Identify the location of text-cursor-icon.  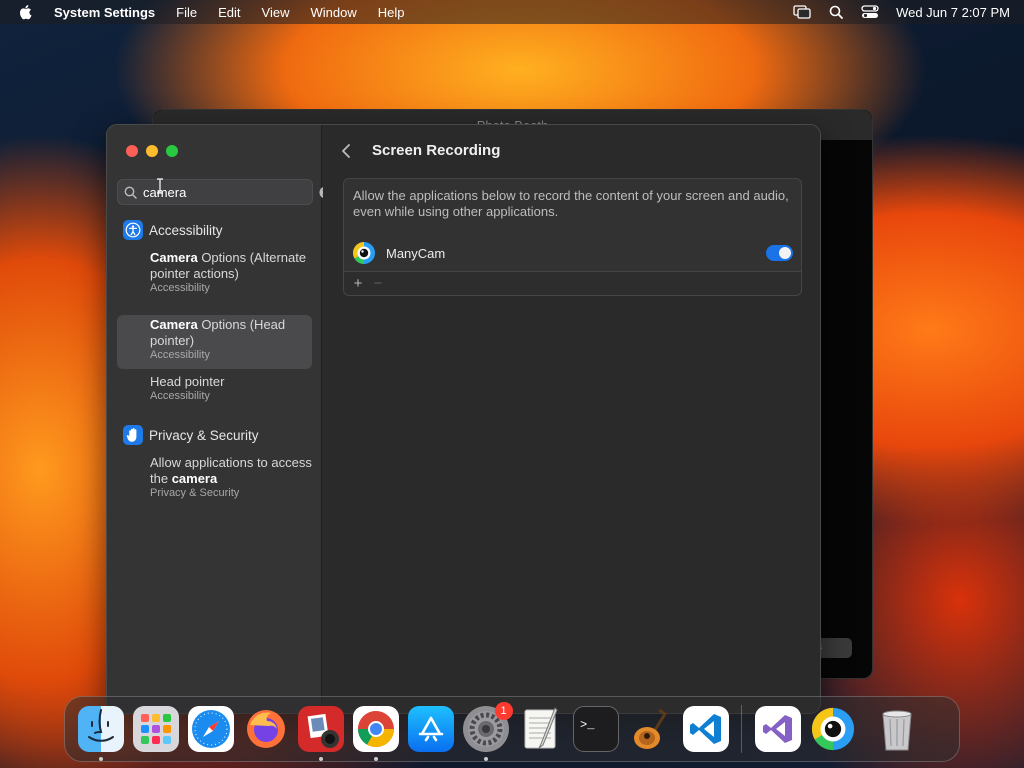
(160, 186).